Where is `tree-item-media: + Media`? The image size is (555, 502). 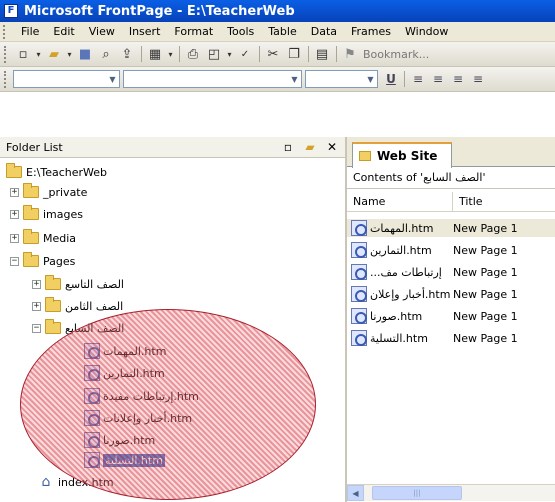 tree-item-media: + Media is located at coordinates (43, 238).